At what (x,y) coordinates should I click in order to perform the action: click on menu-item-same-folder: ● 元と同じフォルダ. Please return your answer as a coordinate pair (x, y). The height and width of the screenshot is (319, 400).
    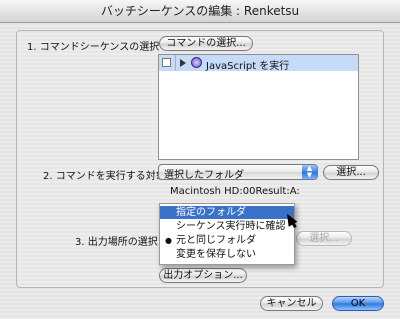
    Looking at the image, I should click on (227, 240).